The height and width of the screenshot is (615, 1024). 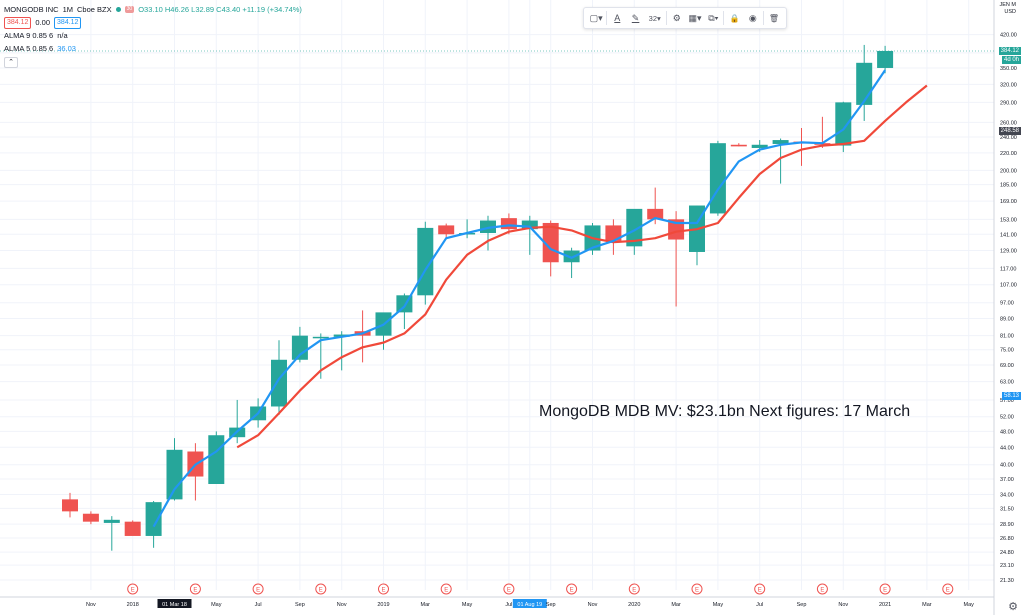 What do you see at coordinates (774, 18) in the screenshot?
I see `trash-icon: 🗑` at bounding box center [774, 18].